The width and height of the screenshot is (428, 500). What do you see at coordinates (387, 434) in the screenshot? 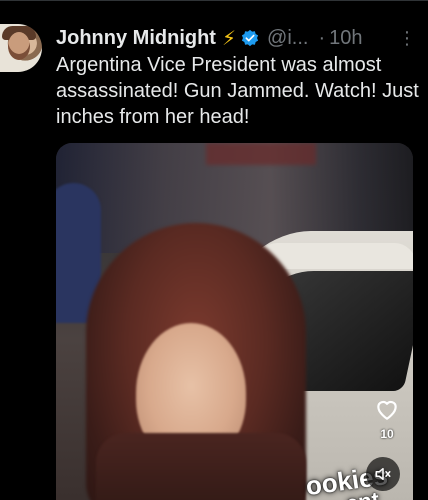
I see `like-count: 10` at bounding box center [387, 434].